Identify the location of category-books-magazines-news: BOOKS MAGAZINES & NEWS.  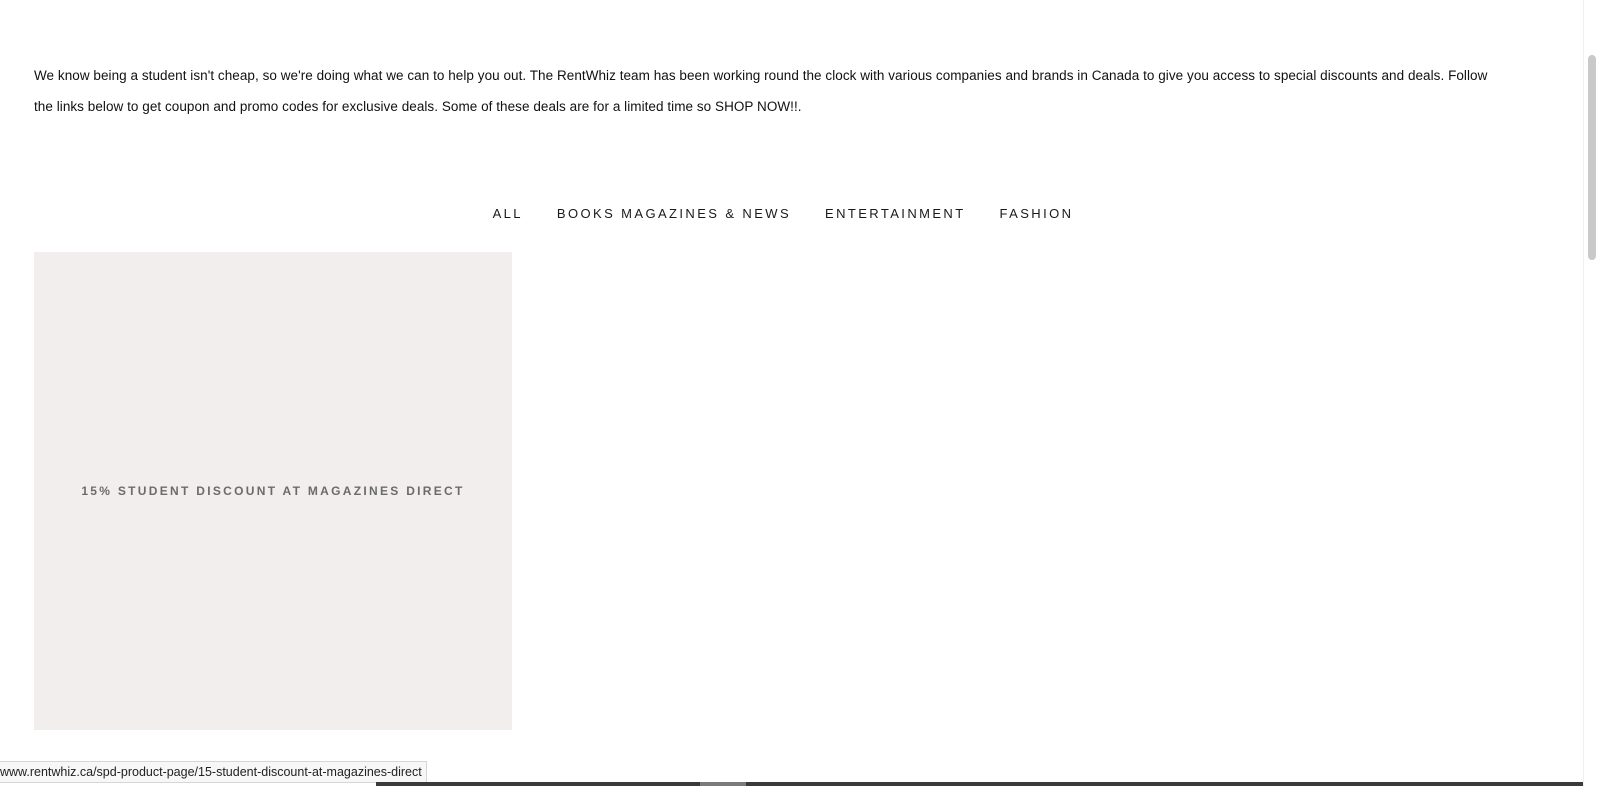
(674, 213).